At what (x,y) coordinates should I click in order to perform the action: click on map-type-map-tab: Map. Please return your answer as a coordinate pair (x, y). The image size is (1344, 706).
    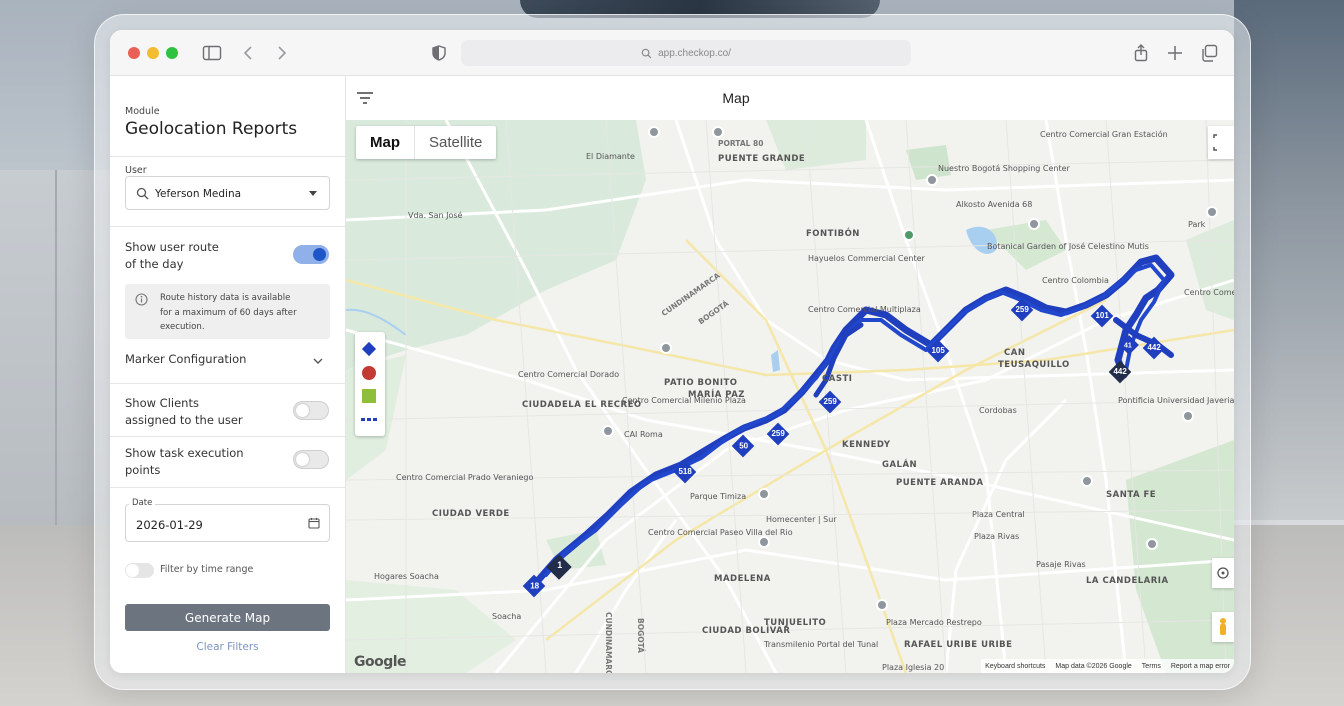
    Looking at the image, I should click on (385, 142).